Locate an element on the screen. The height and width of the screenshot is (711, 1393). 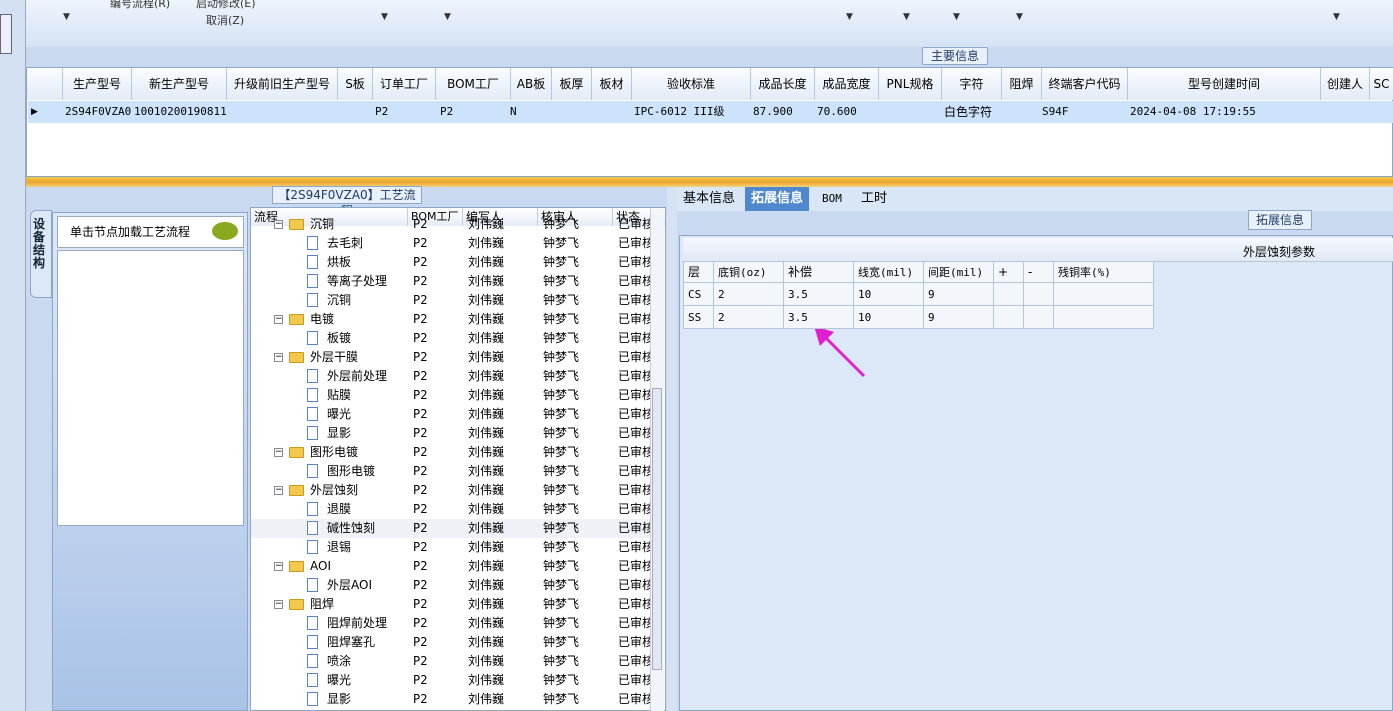
col-header: S板 is located at coordinates (355, 84).